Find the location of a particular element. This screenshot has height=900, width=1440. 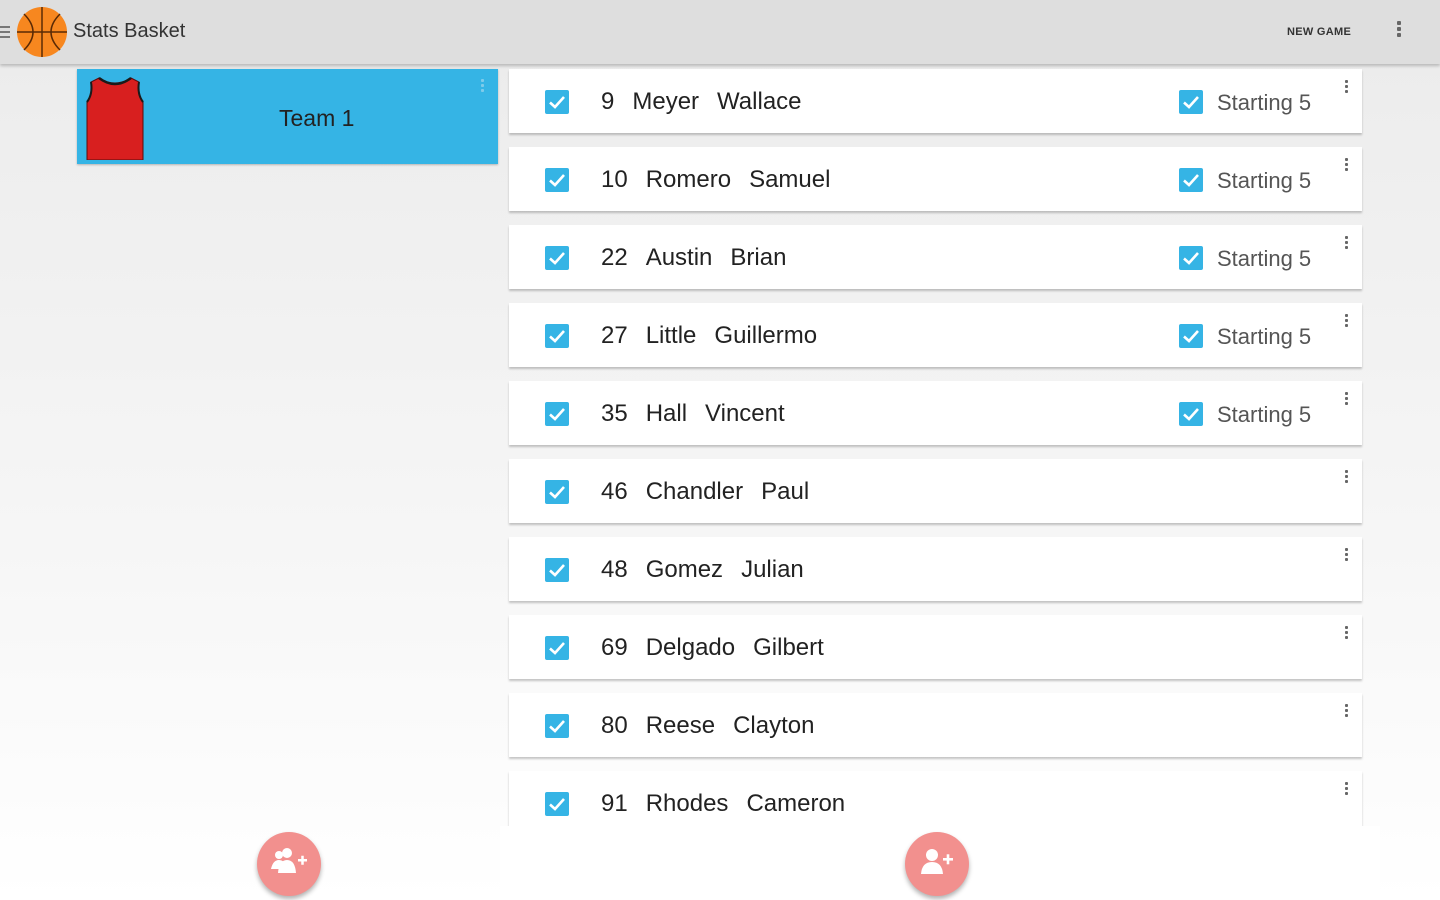

player-last-name: Hall is located at coordinates (666, 413).